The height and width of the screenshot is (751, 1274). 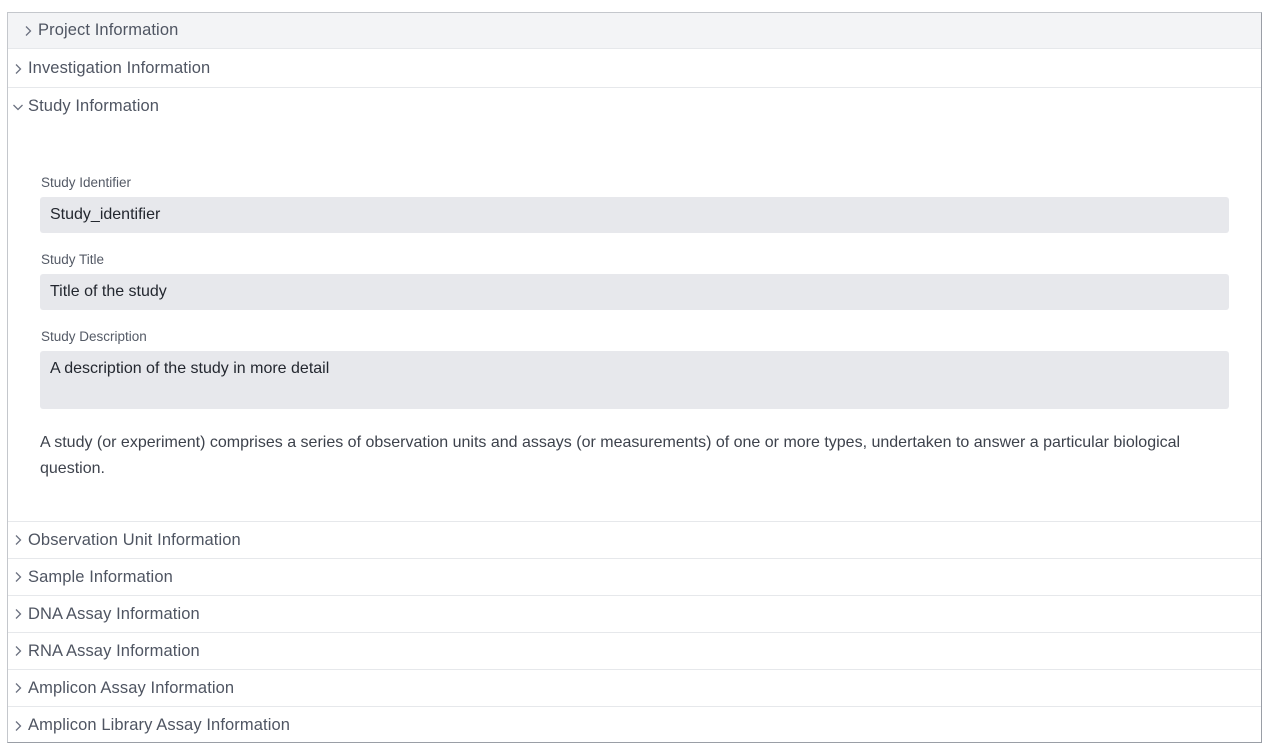 What do you see at coordinates (159, 725) in the screenshot?
I see `section-label: Amplicon Library Assay Information` at bounding box center [159, 725].